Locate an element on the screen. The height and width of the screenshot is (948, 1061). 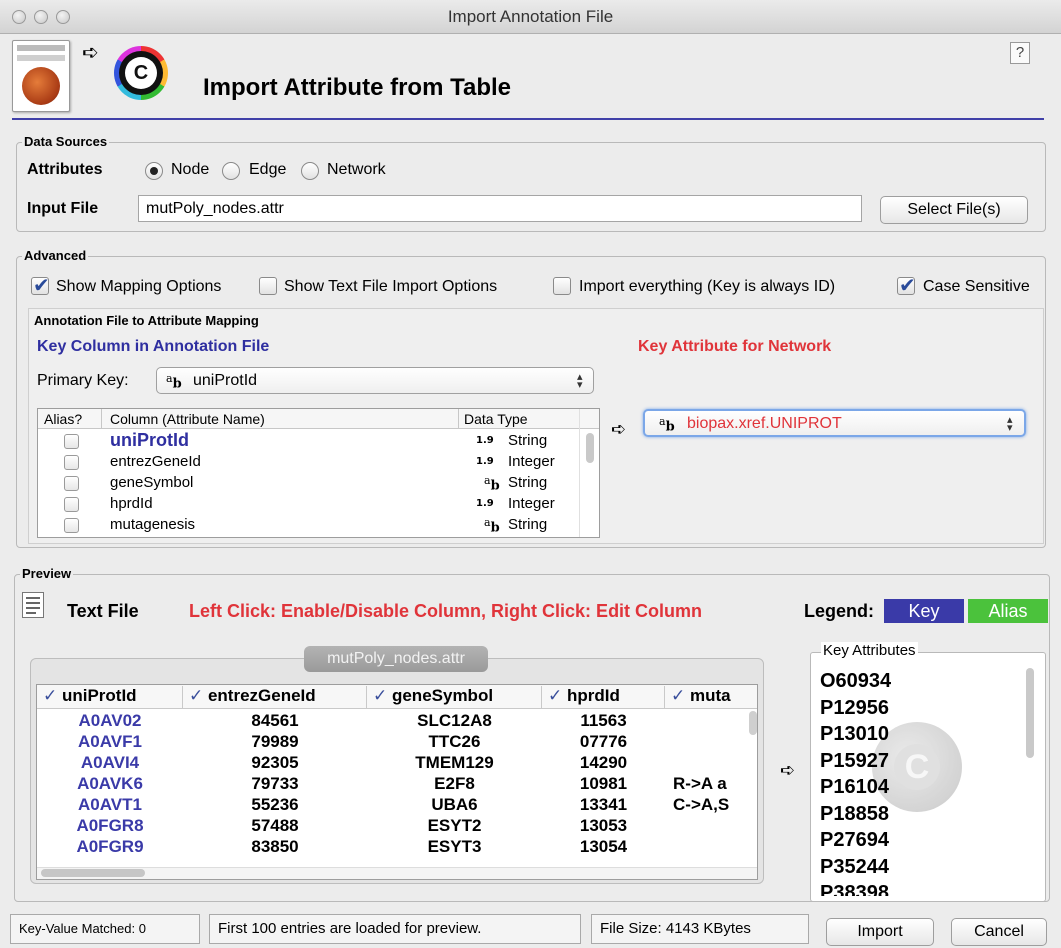
mapping-scrollbar is located at coordinates (590, 448).